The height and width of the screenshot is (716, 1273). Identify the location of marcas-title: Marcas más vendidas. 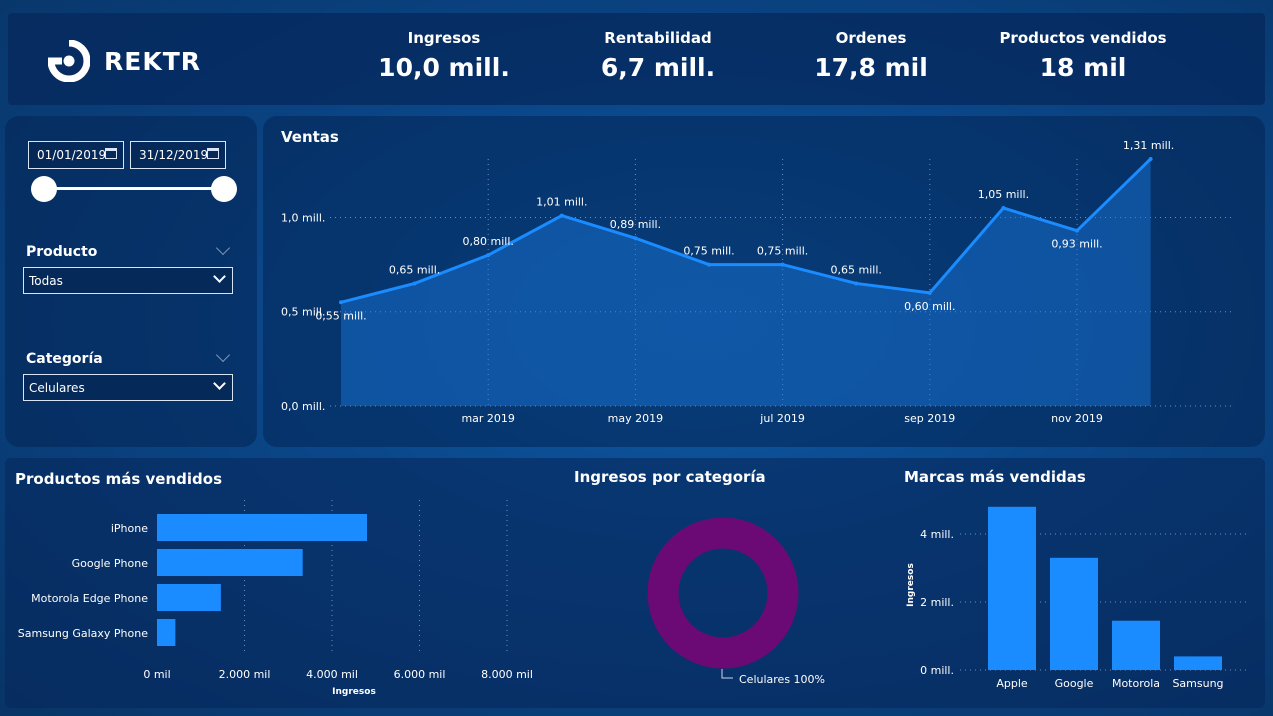
(995, 477).